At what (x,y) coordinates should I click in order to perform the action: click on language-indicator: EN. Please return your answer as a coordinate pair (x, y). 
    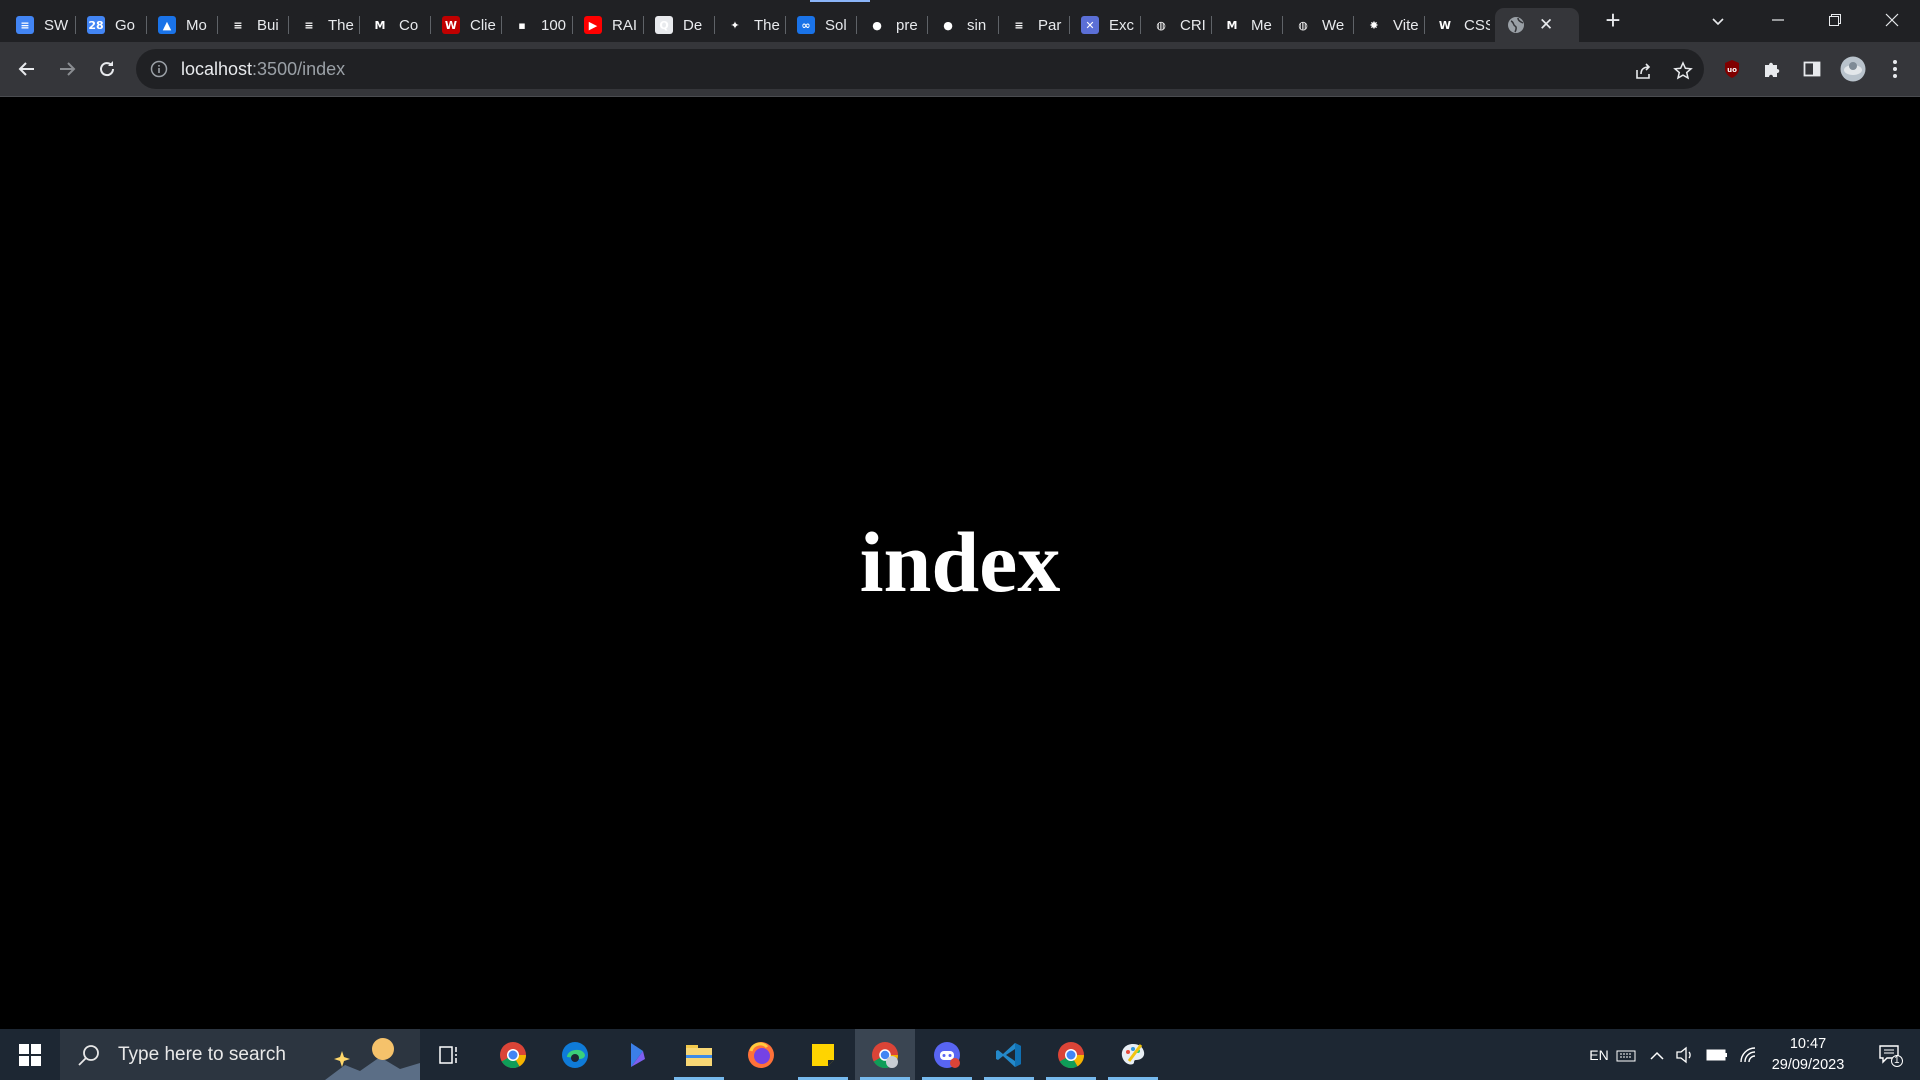
    Looking at the image, I should click on (1599, 1054).